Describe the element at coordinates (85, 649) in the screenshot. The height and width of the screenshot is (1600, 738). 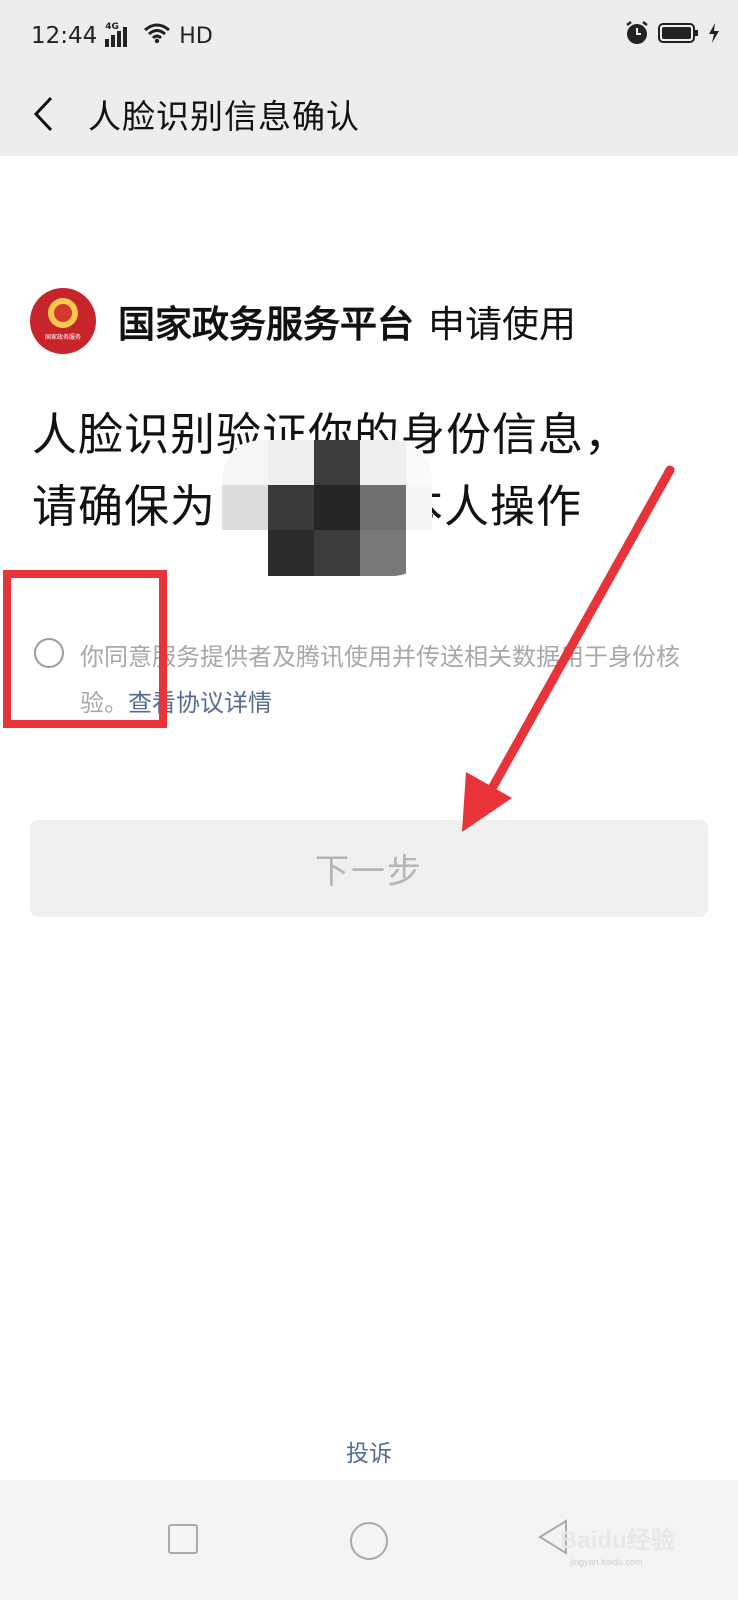
I see `annotation-highlight-box` at that location.